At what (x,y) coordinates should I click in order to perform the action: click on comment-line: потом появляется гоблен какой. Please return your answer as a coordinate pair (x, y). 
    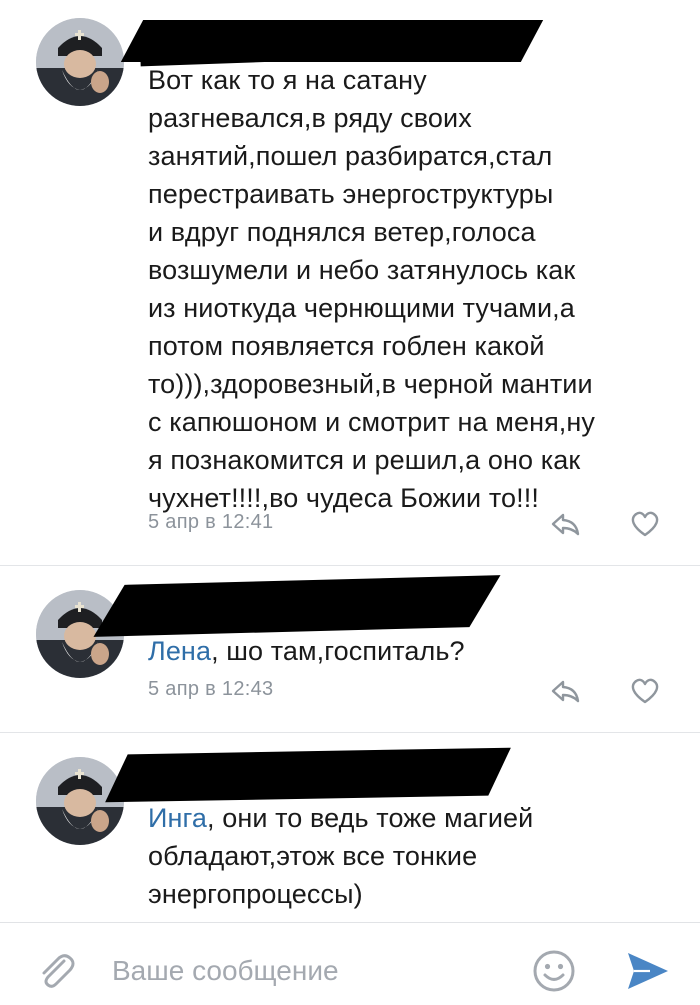
    Looking at the image, I should click on (346, 346).